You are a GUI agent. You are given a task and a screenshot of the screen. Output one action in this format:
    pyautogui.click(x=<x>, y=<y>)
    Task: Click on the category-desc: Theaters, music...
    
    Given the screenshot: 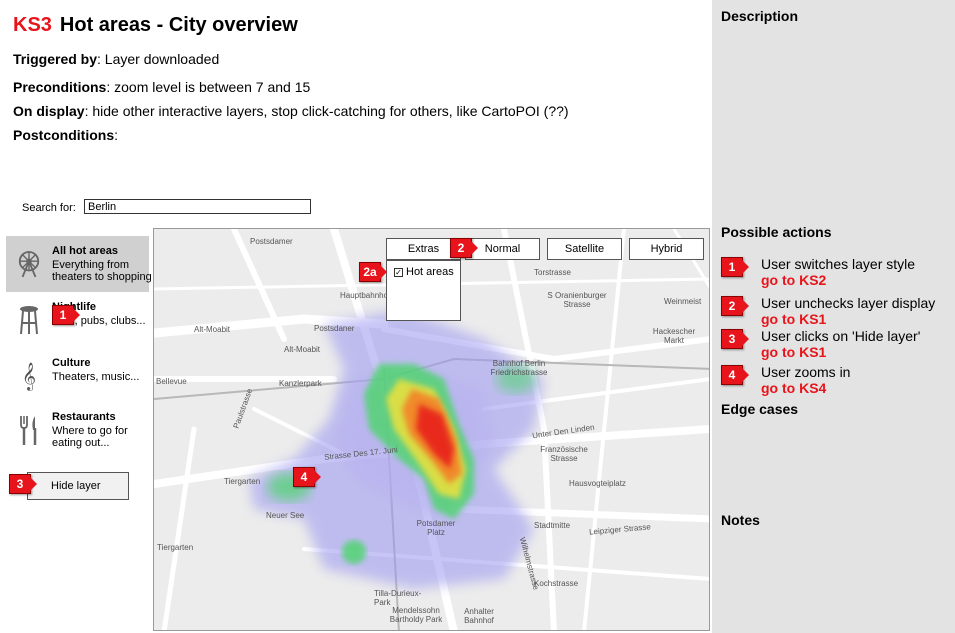 What is the action you would take?
    pyautogui.click(x=96, y=377)
    